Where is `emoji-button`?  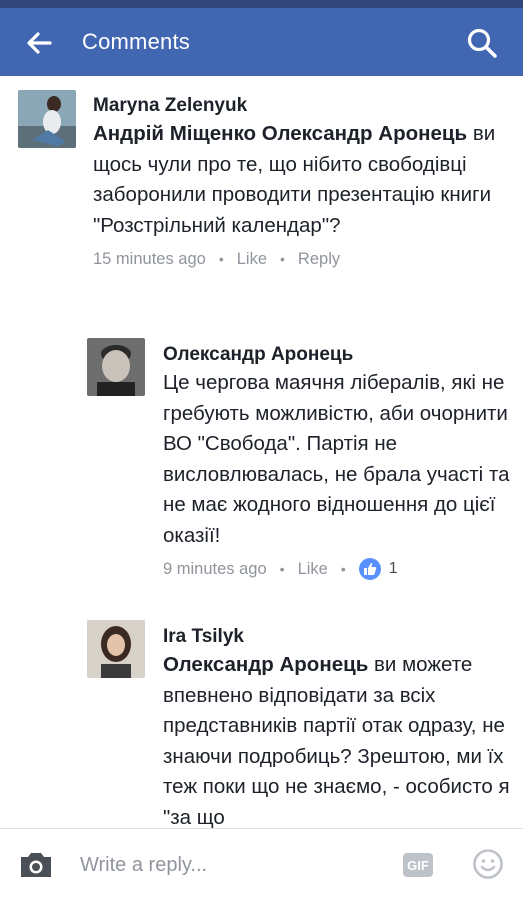 emoji-button is located at coordinates (488, 864).